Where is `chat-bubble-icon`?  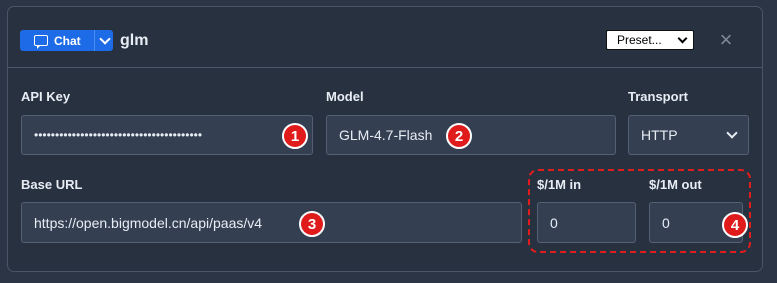 chat-bubble-icon is located at coordinates (41, 42).